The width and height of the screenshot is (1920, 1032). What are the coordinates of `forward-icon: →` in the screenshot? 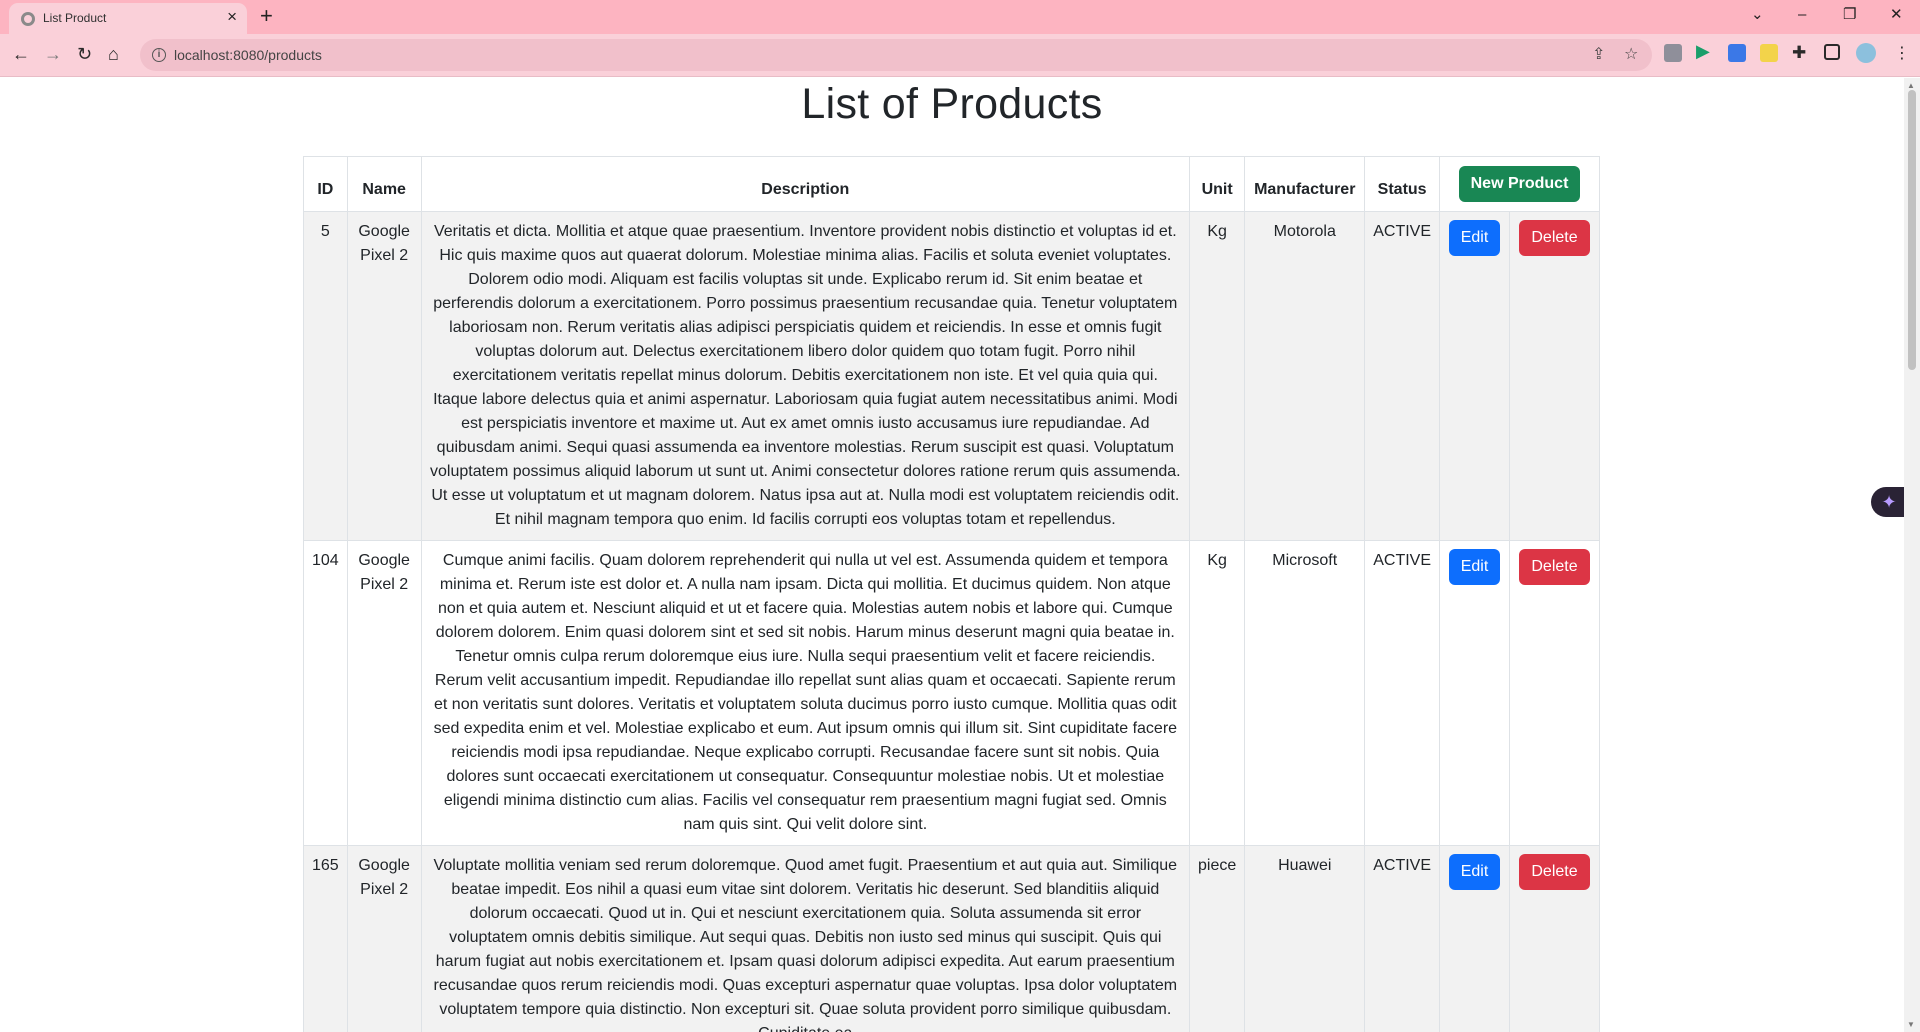 It's located at (53, 54).